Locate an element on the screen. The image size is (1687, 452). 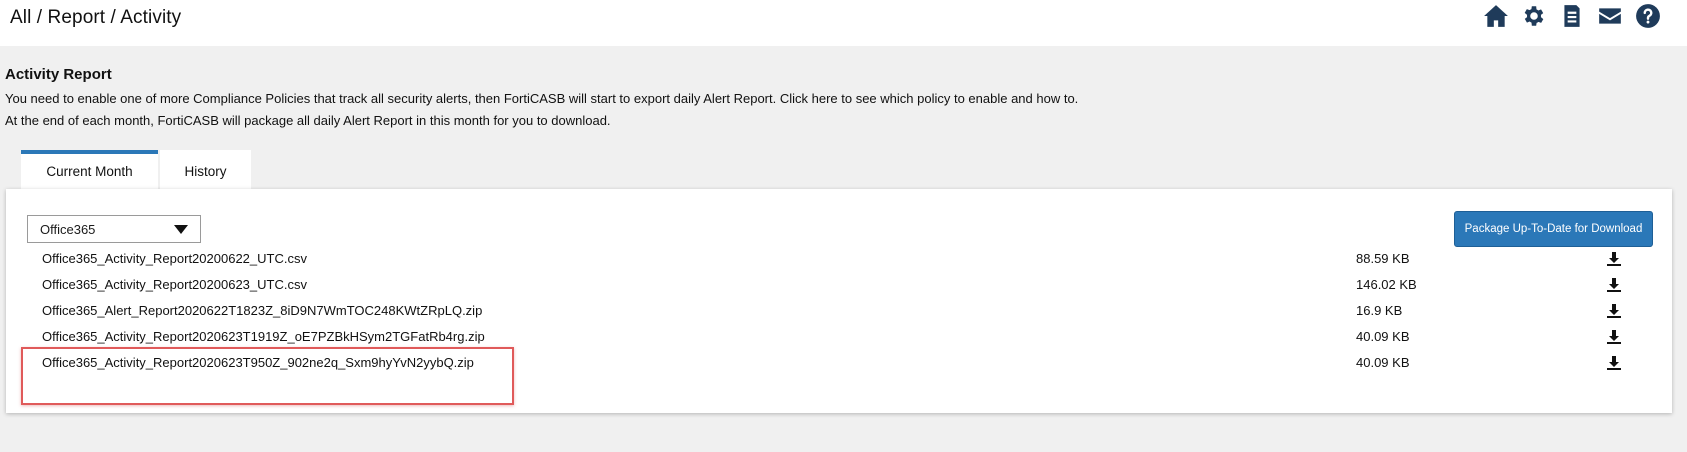
tab-current-month: Current Month is located at coordinates (89, 169).